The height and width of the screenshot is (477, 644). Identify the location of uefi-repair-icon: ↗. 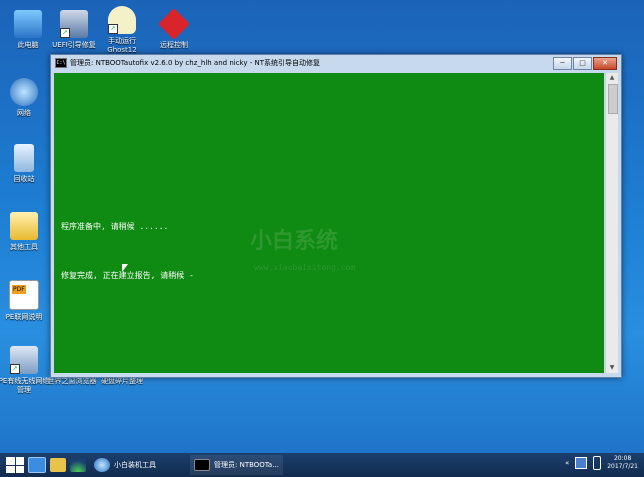
(74, 24).